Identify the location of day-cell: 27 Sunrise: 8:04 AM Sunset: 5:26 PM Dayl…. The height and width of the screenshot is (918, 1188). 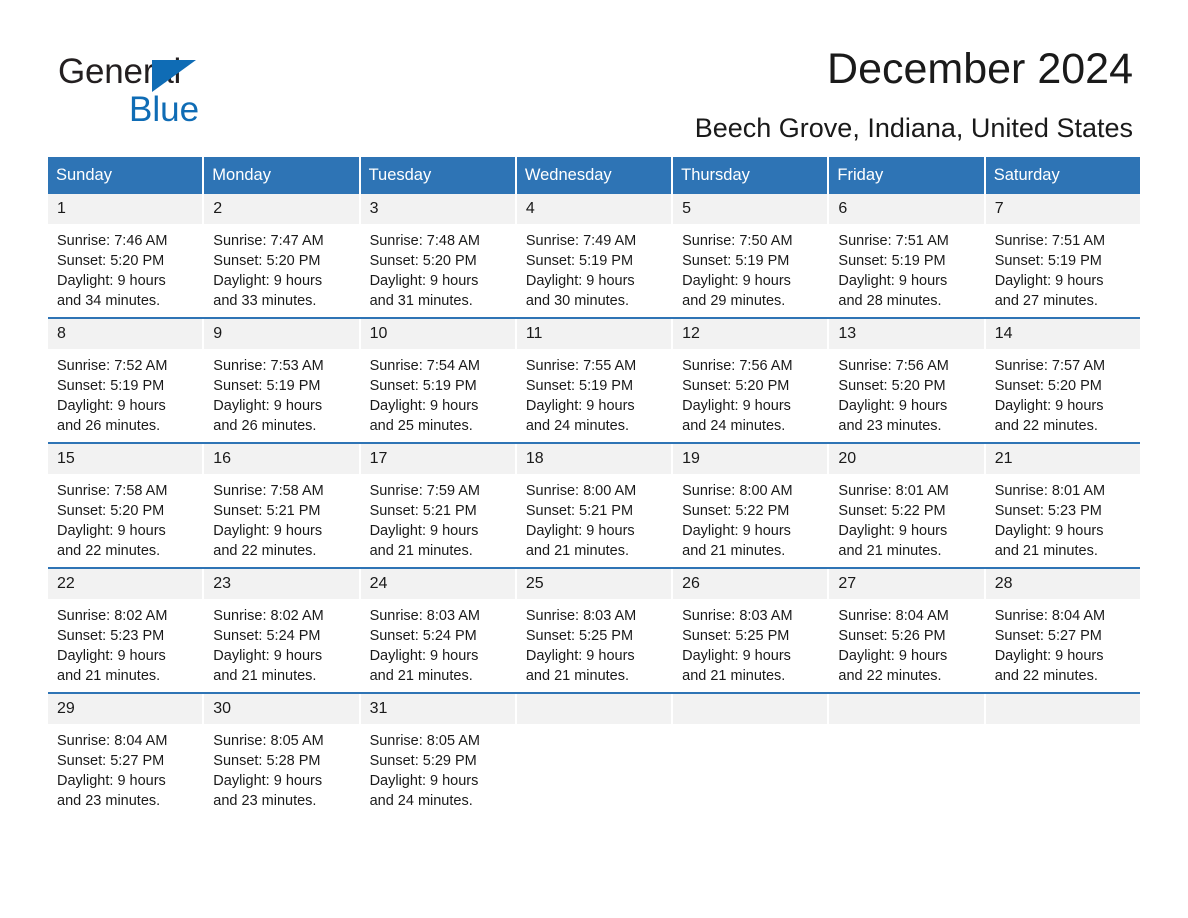
(906, 630).